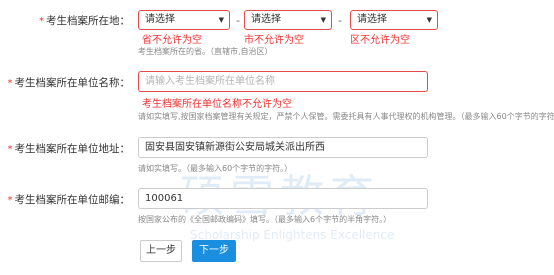  I want to click on unit-name-placeholder: 请输入考生档案所在单位名称, so click(210, 81).